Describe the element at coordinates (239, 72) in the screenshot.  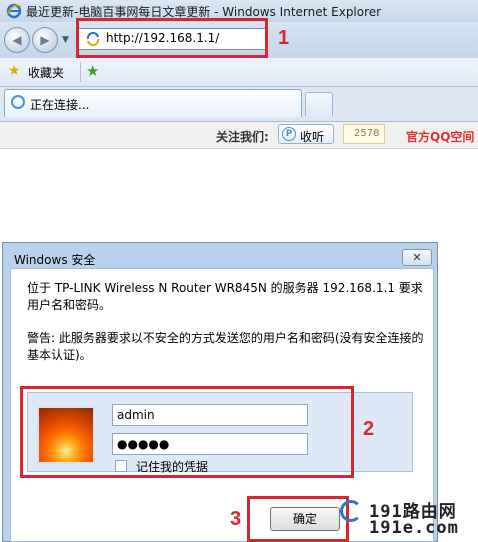
I see `favorites-bar` at that location.